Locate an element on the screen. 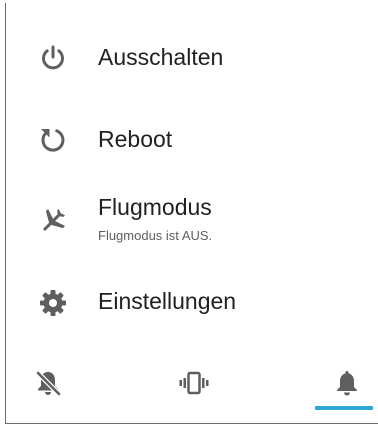 The height and width of the screenshot is (431, 378). ringer-vibrate-button is located at coordinates (194, 383).